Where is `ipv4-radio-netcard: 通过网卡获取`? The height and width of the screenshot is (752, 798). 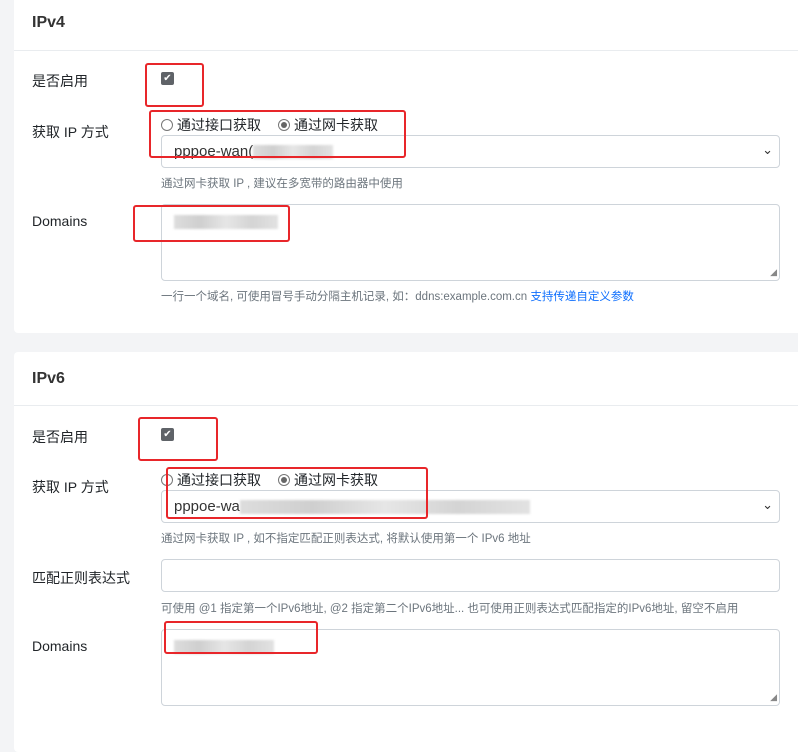 ipv4-radio-netcard: 通过网卡获取 is located at coordinates (328, 125).